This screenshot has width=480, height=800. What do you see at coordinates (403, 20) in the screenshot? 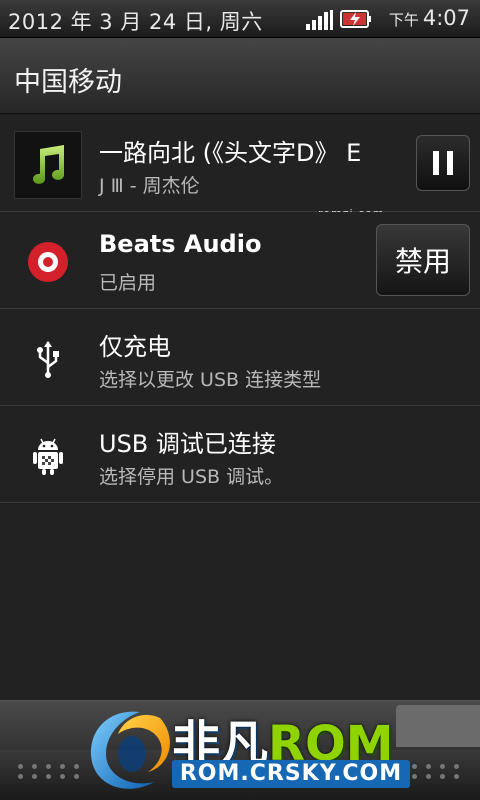
I see `status-ampm: 下午` at bounding box center [403, 20].